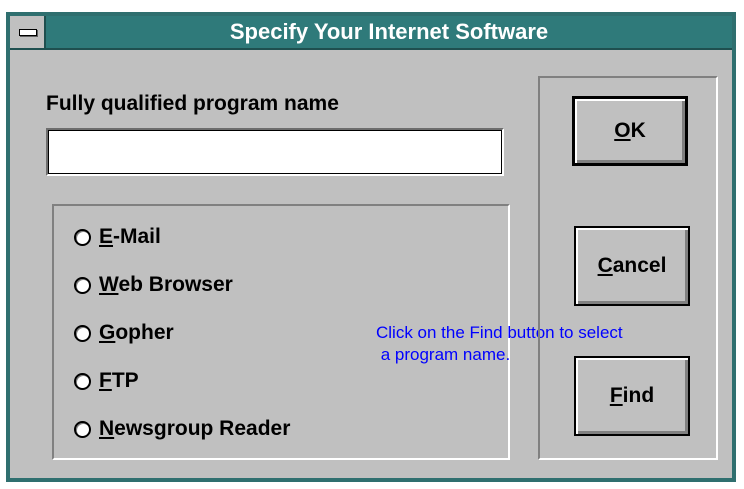 This screenshot has height=489, width=744. What do you see at coordinates (638, 395) in the screenshot?
I see `button-label: ind` at bounding box center [638, 395].